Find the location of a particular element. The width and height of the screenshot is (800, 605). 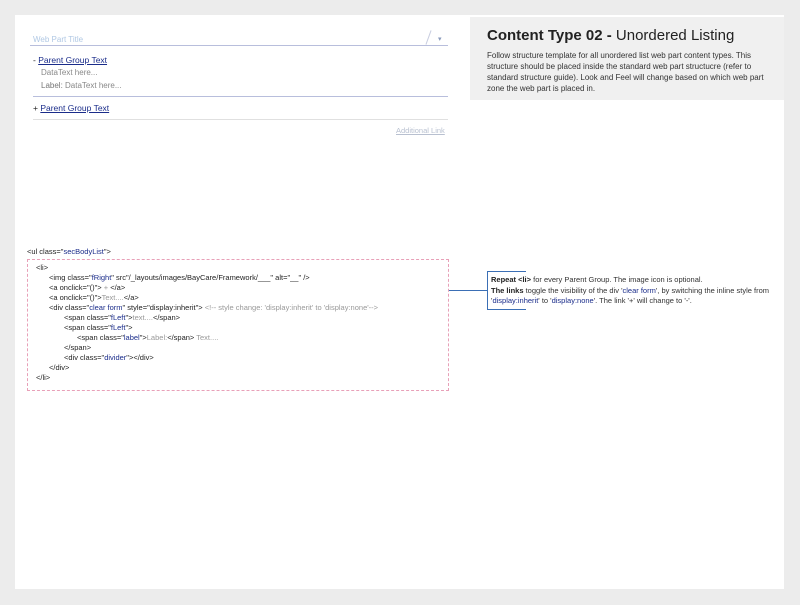

annotation-connector is located at coordinates (468, 290).